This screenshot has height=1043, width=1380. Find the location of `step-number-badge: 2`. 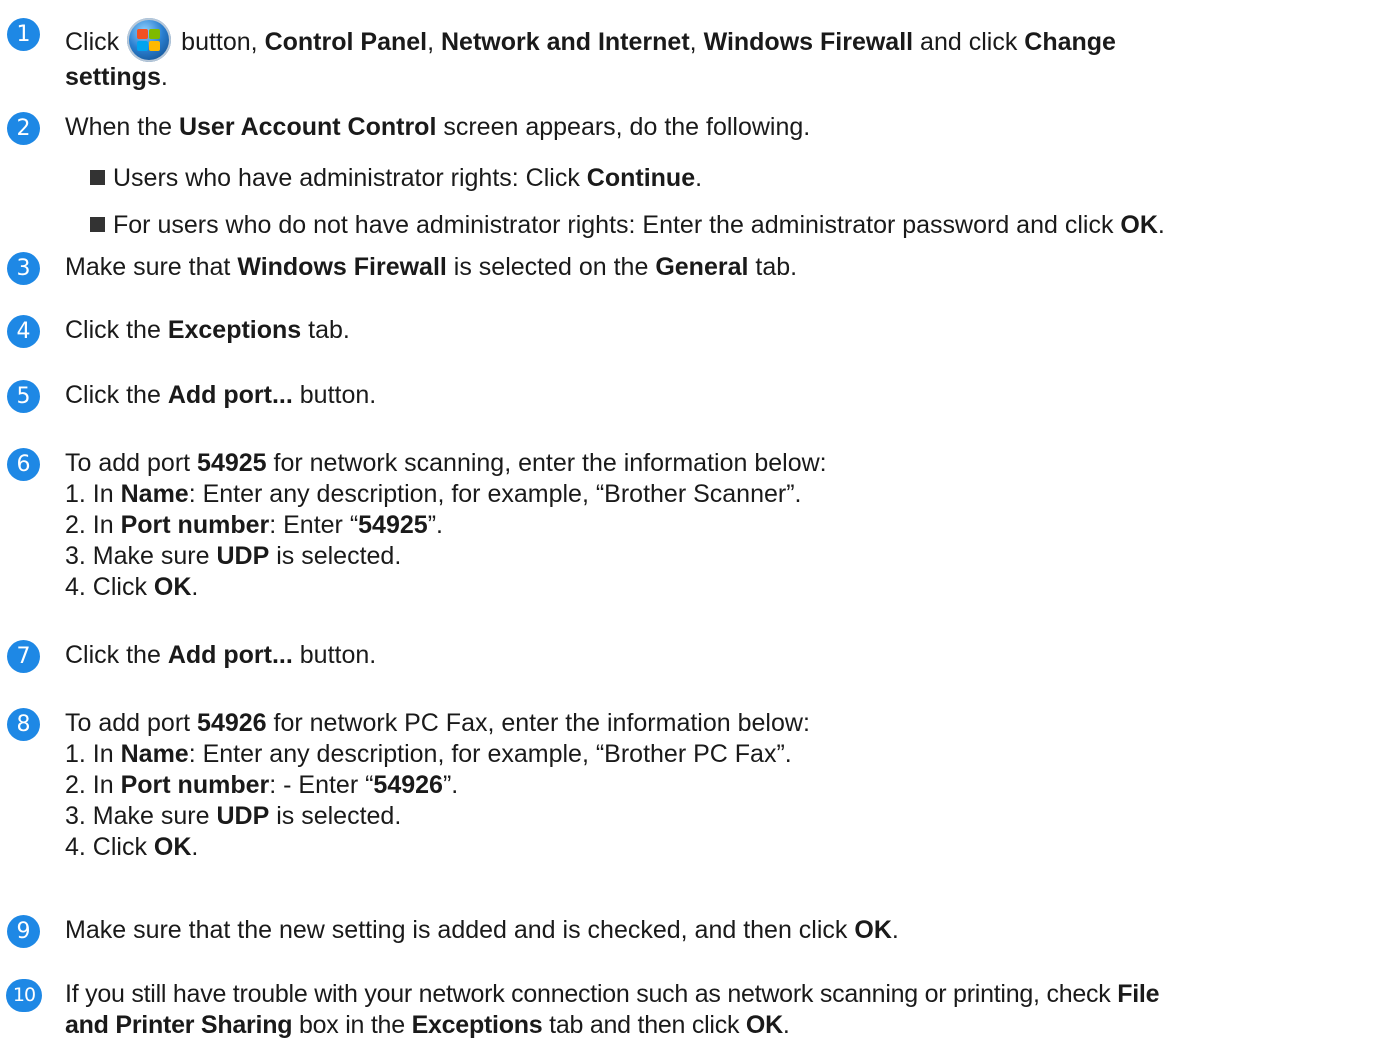

step-number-badge: 2 is located at coordinates (23, 128).